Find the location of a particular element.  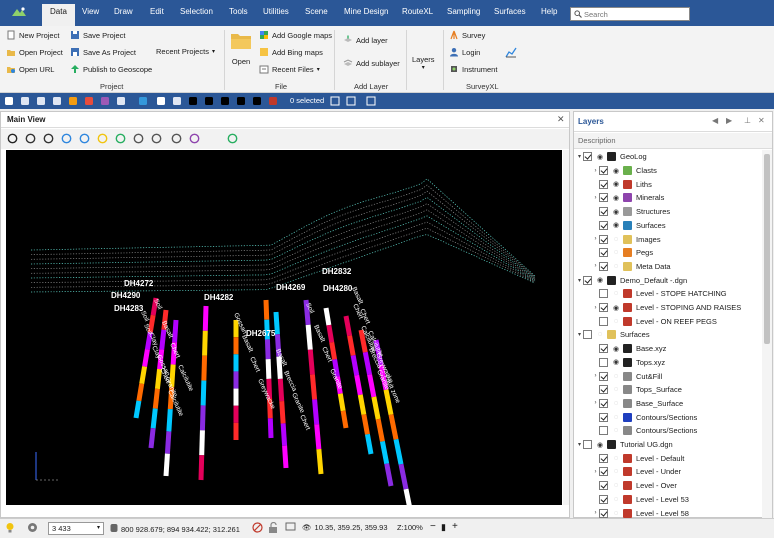

layers-dropdown: Layers ▾ is located at coordinates (423, 63).